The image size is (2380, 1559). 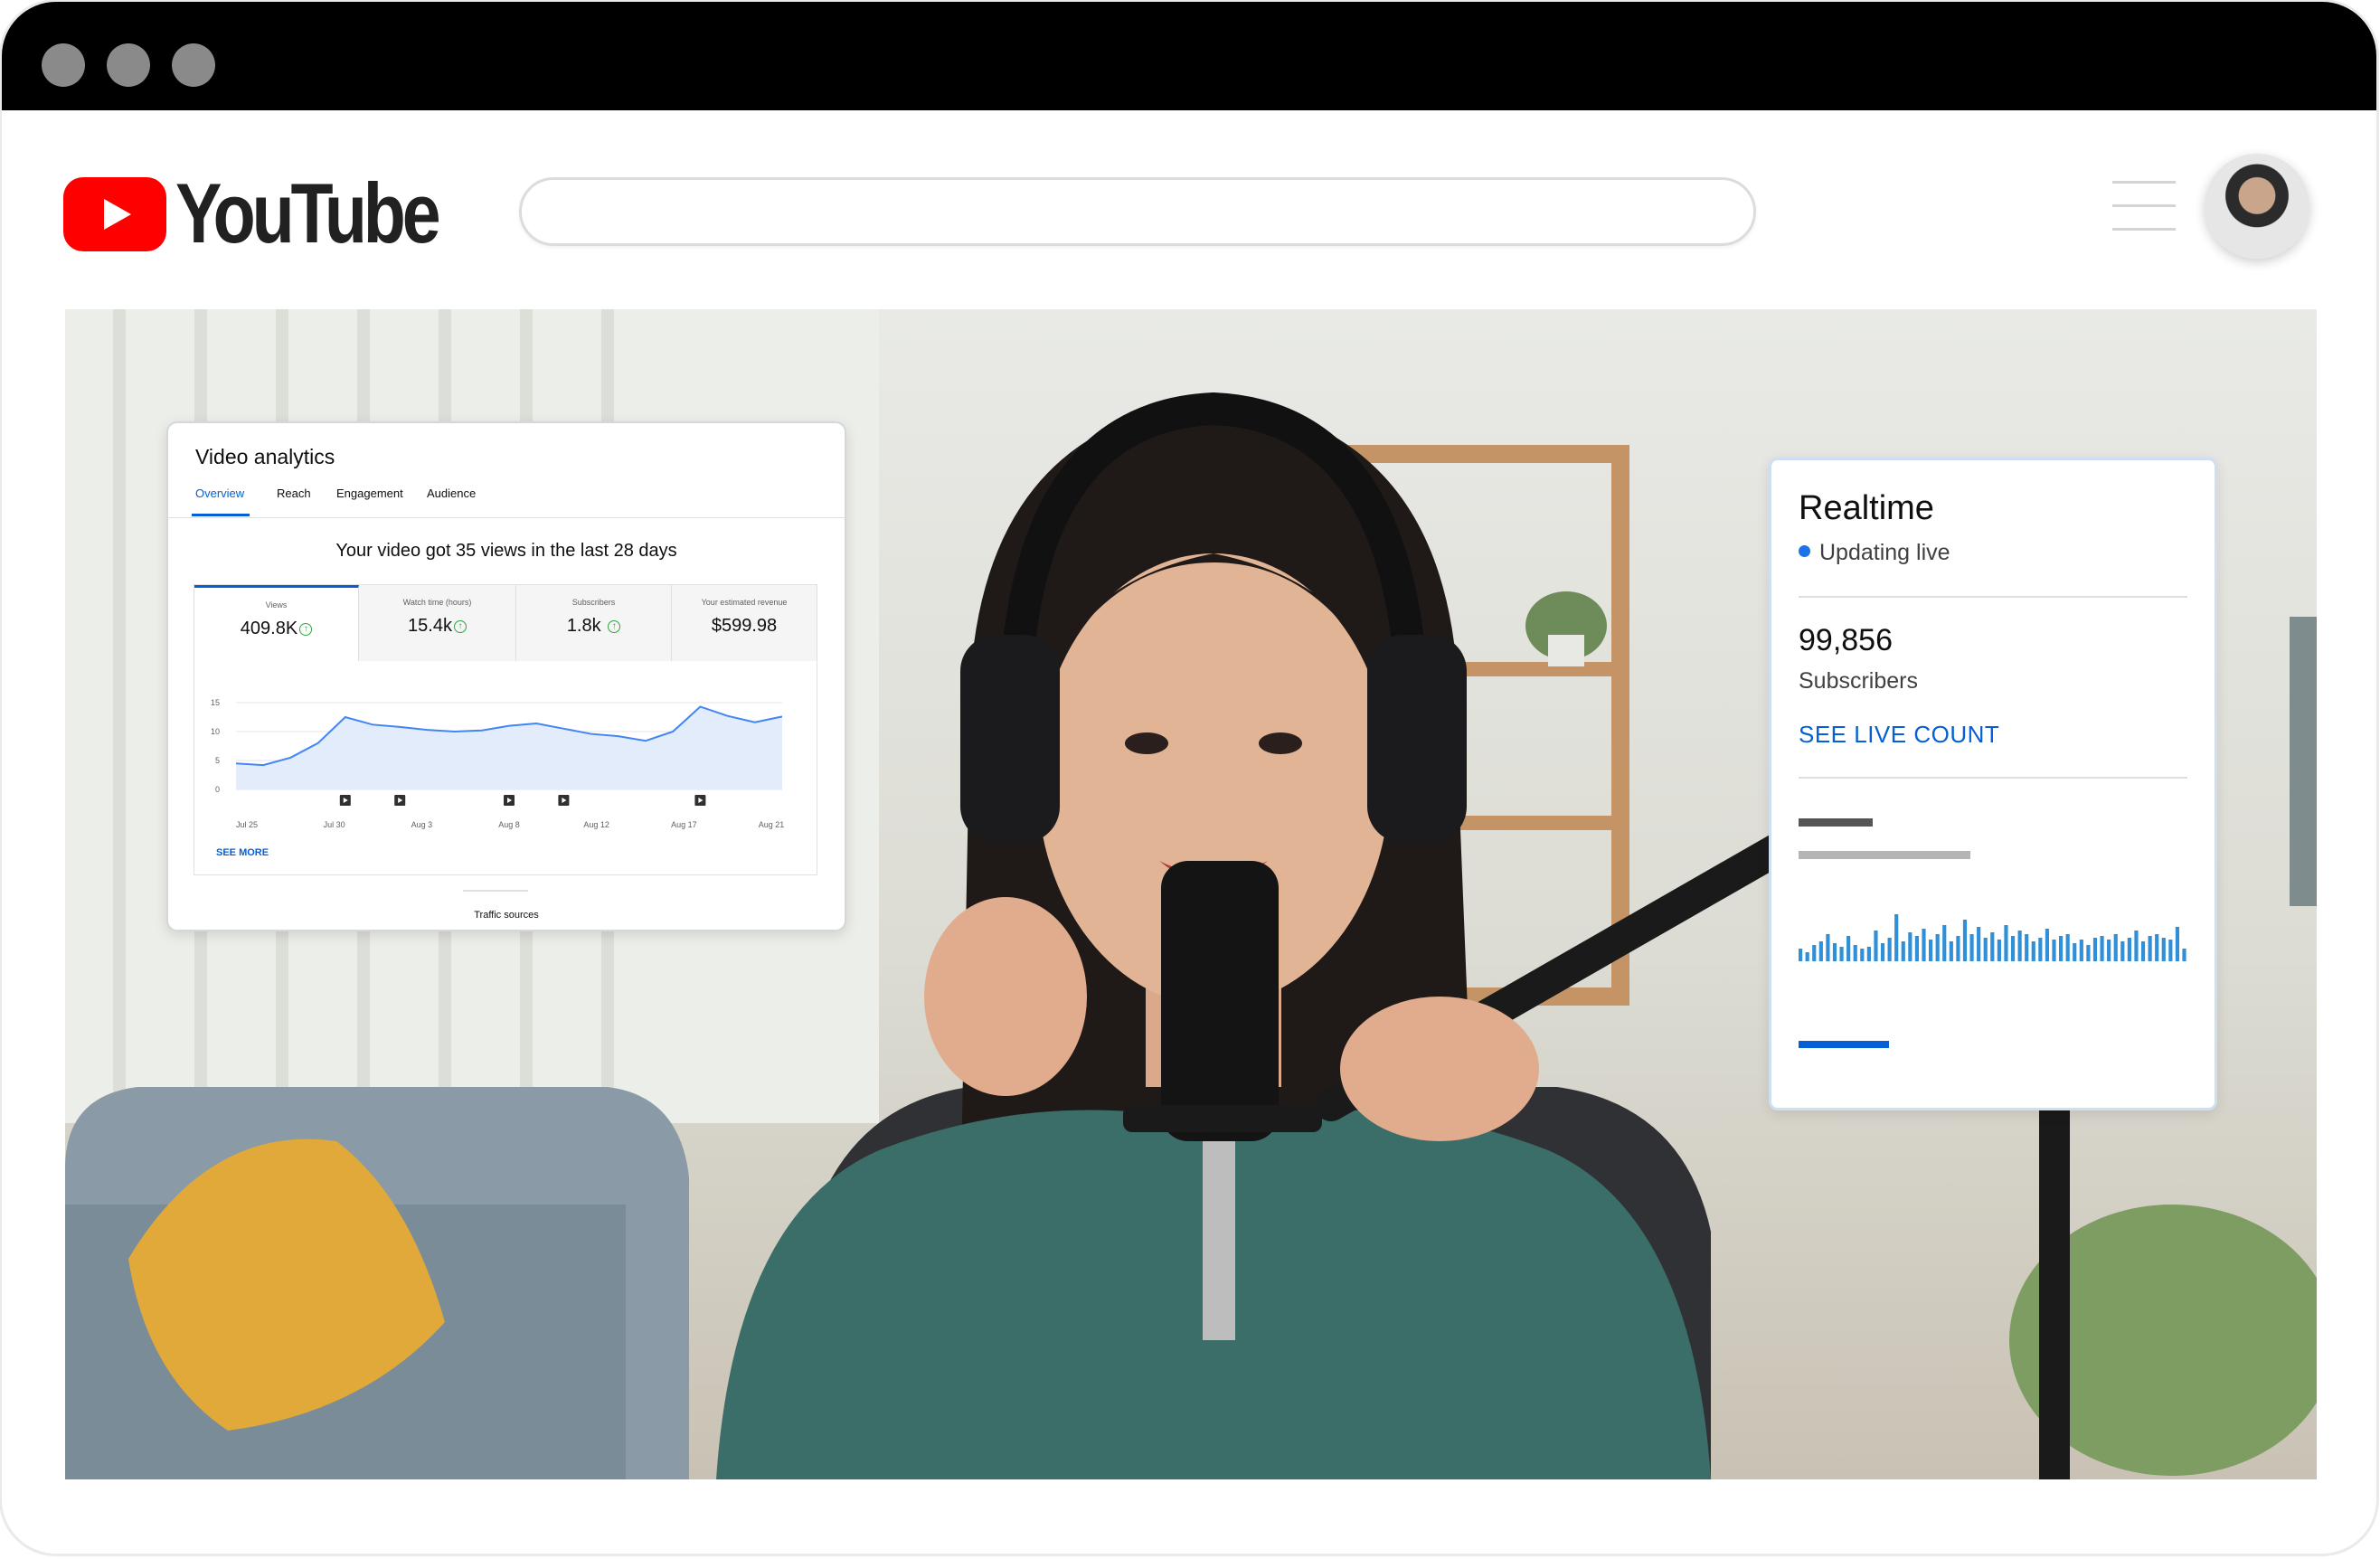 What do you see at coordinates (1805, 550) in the screenshot?
I see `live-dot-icon` at bounding box center [1805, 550].